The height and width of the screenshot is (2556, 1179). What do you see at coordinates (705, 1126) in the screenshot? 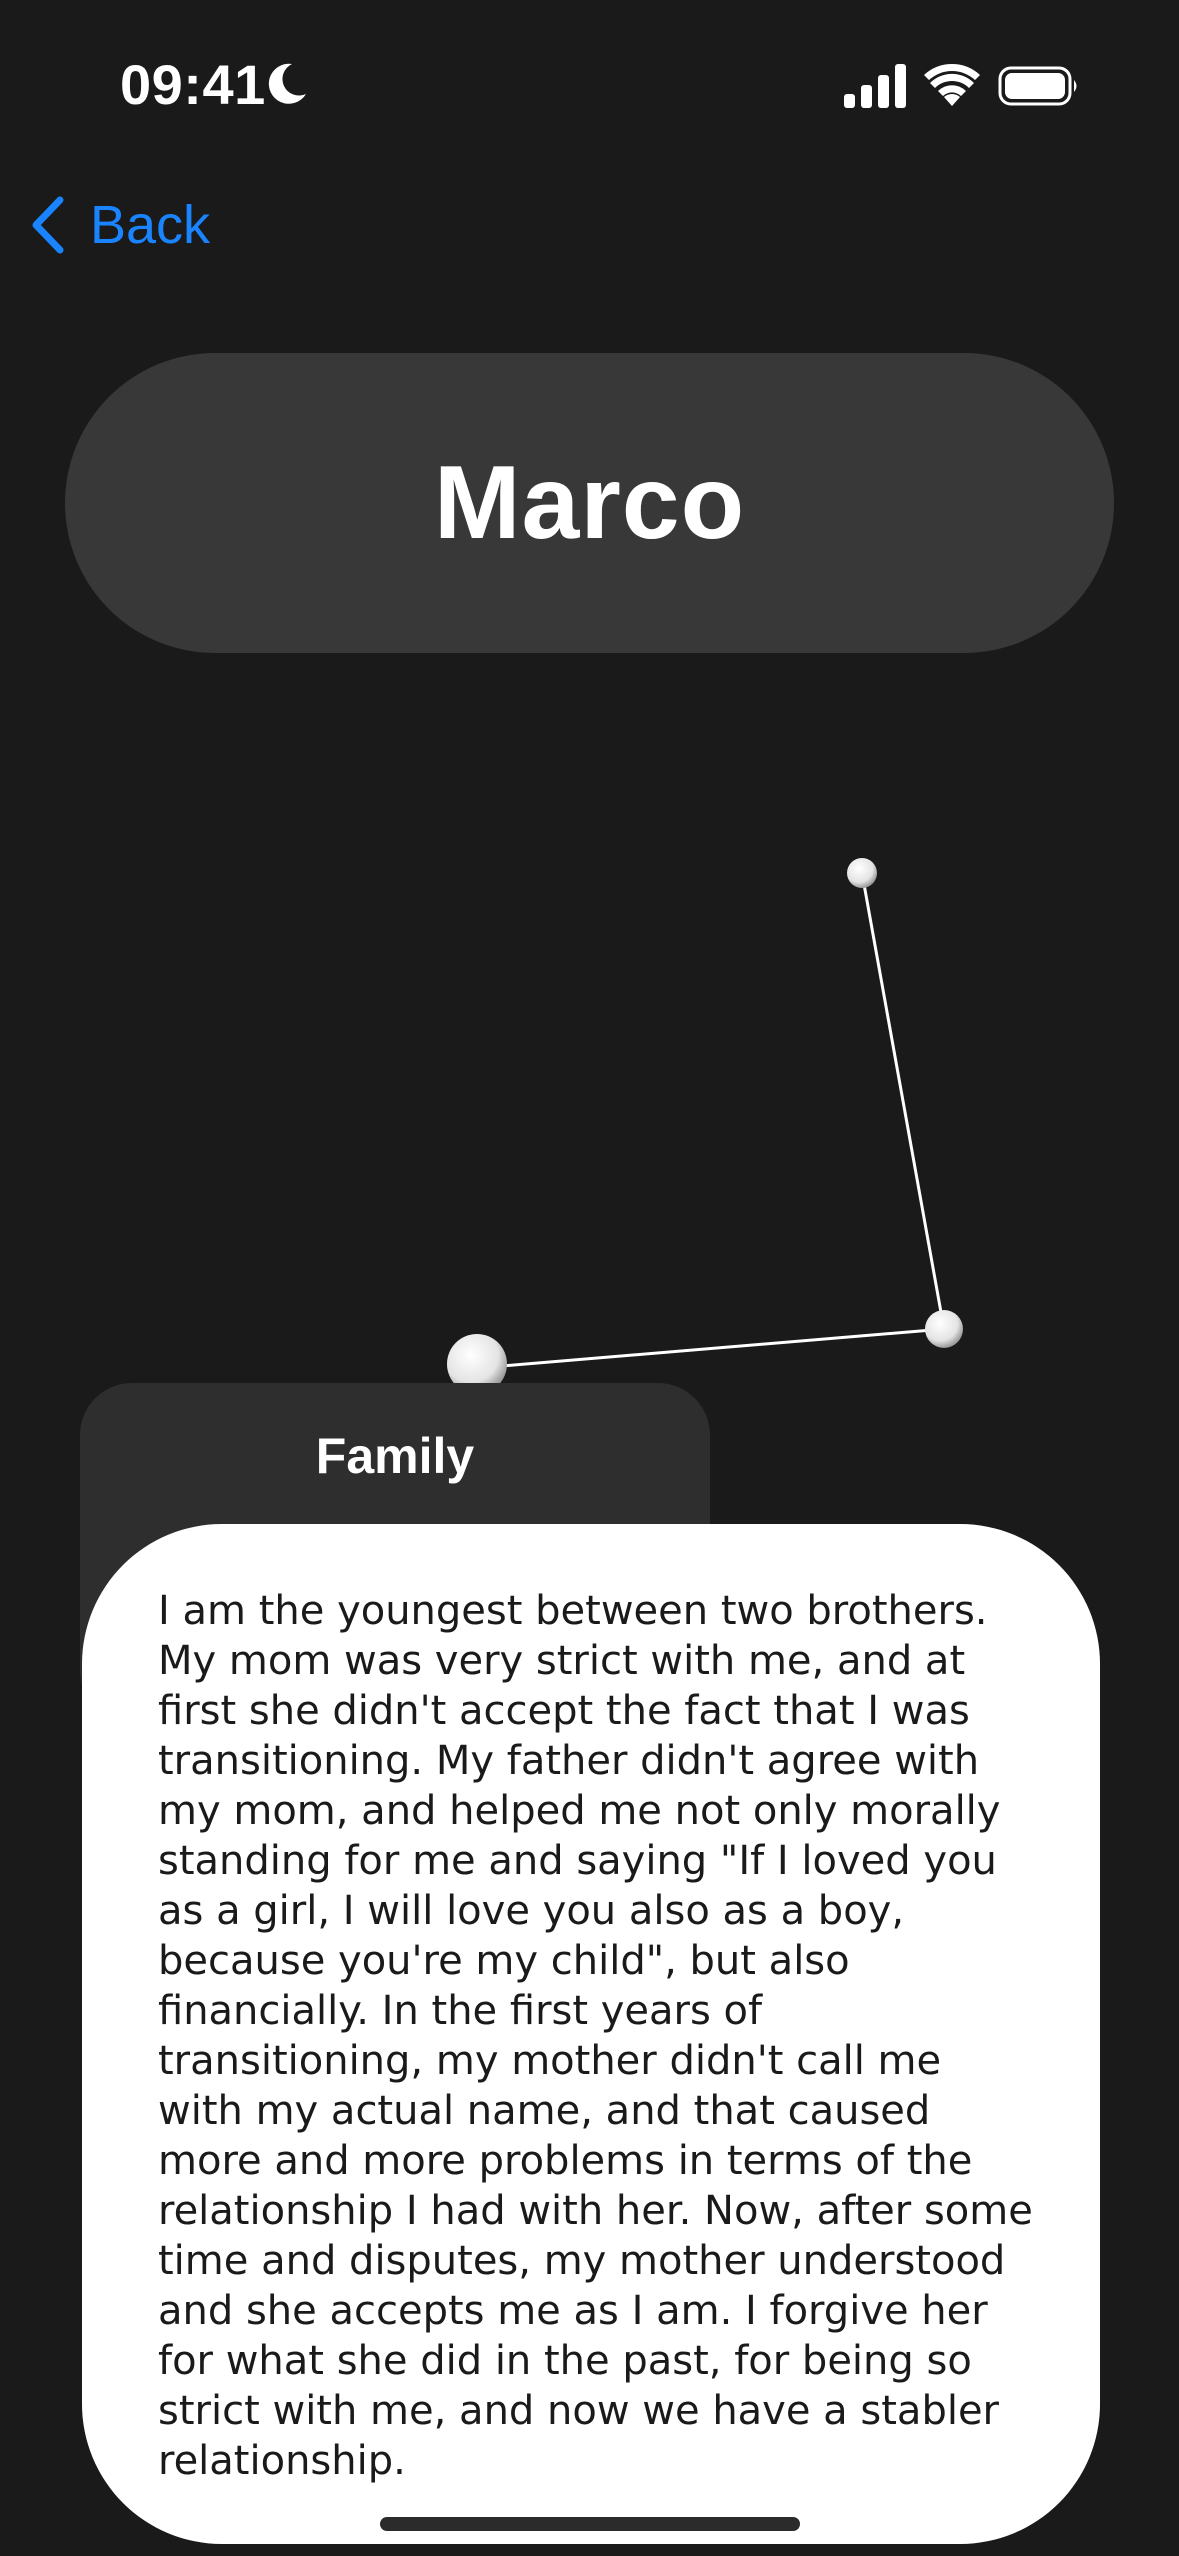
I see `relationship-graph` at bounding box center [705, 1126].